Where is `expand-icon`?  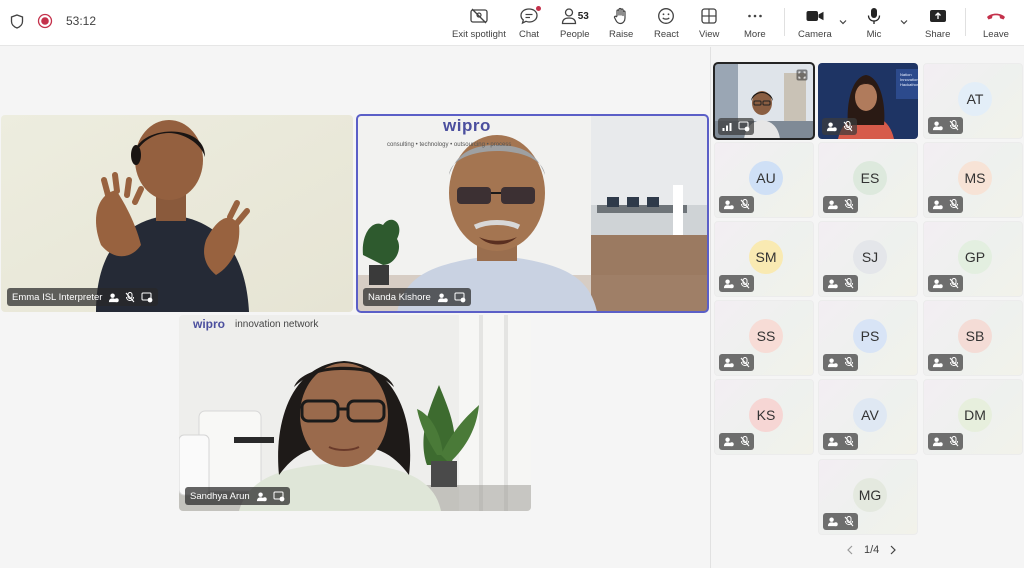 expand-icon is located at coordinates (802, 75).